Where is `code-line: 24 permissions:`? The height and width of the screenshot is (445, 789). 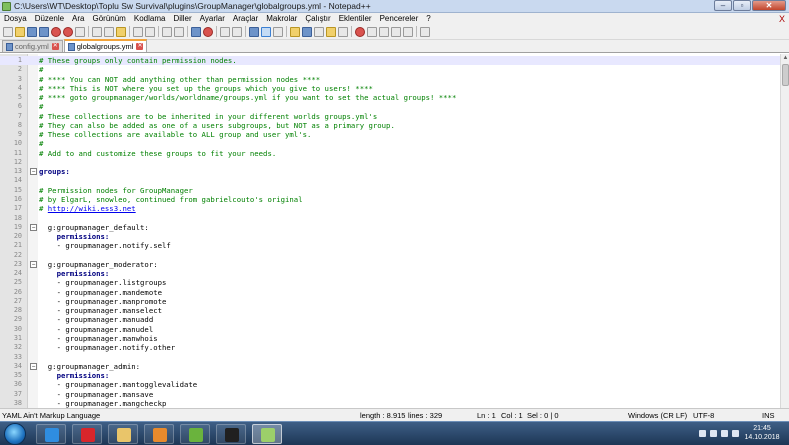 code-line: 24 permissions: is located at coordinates (394, 273).